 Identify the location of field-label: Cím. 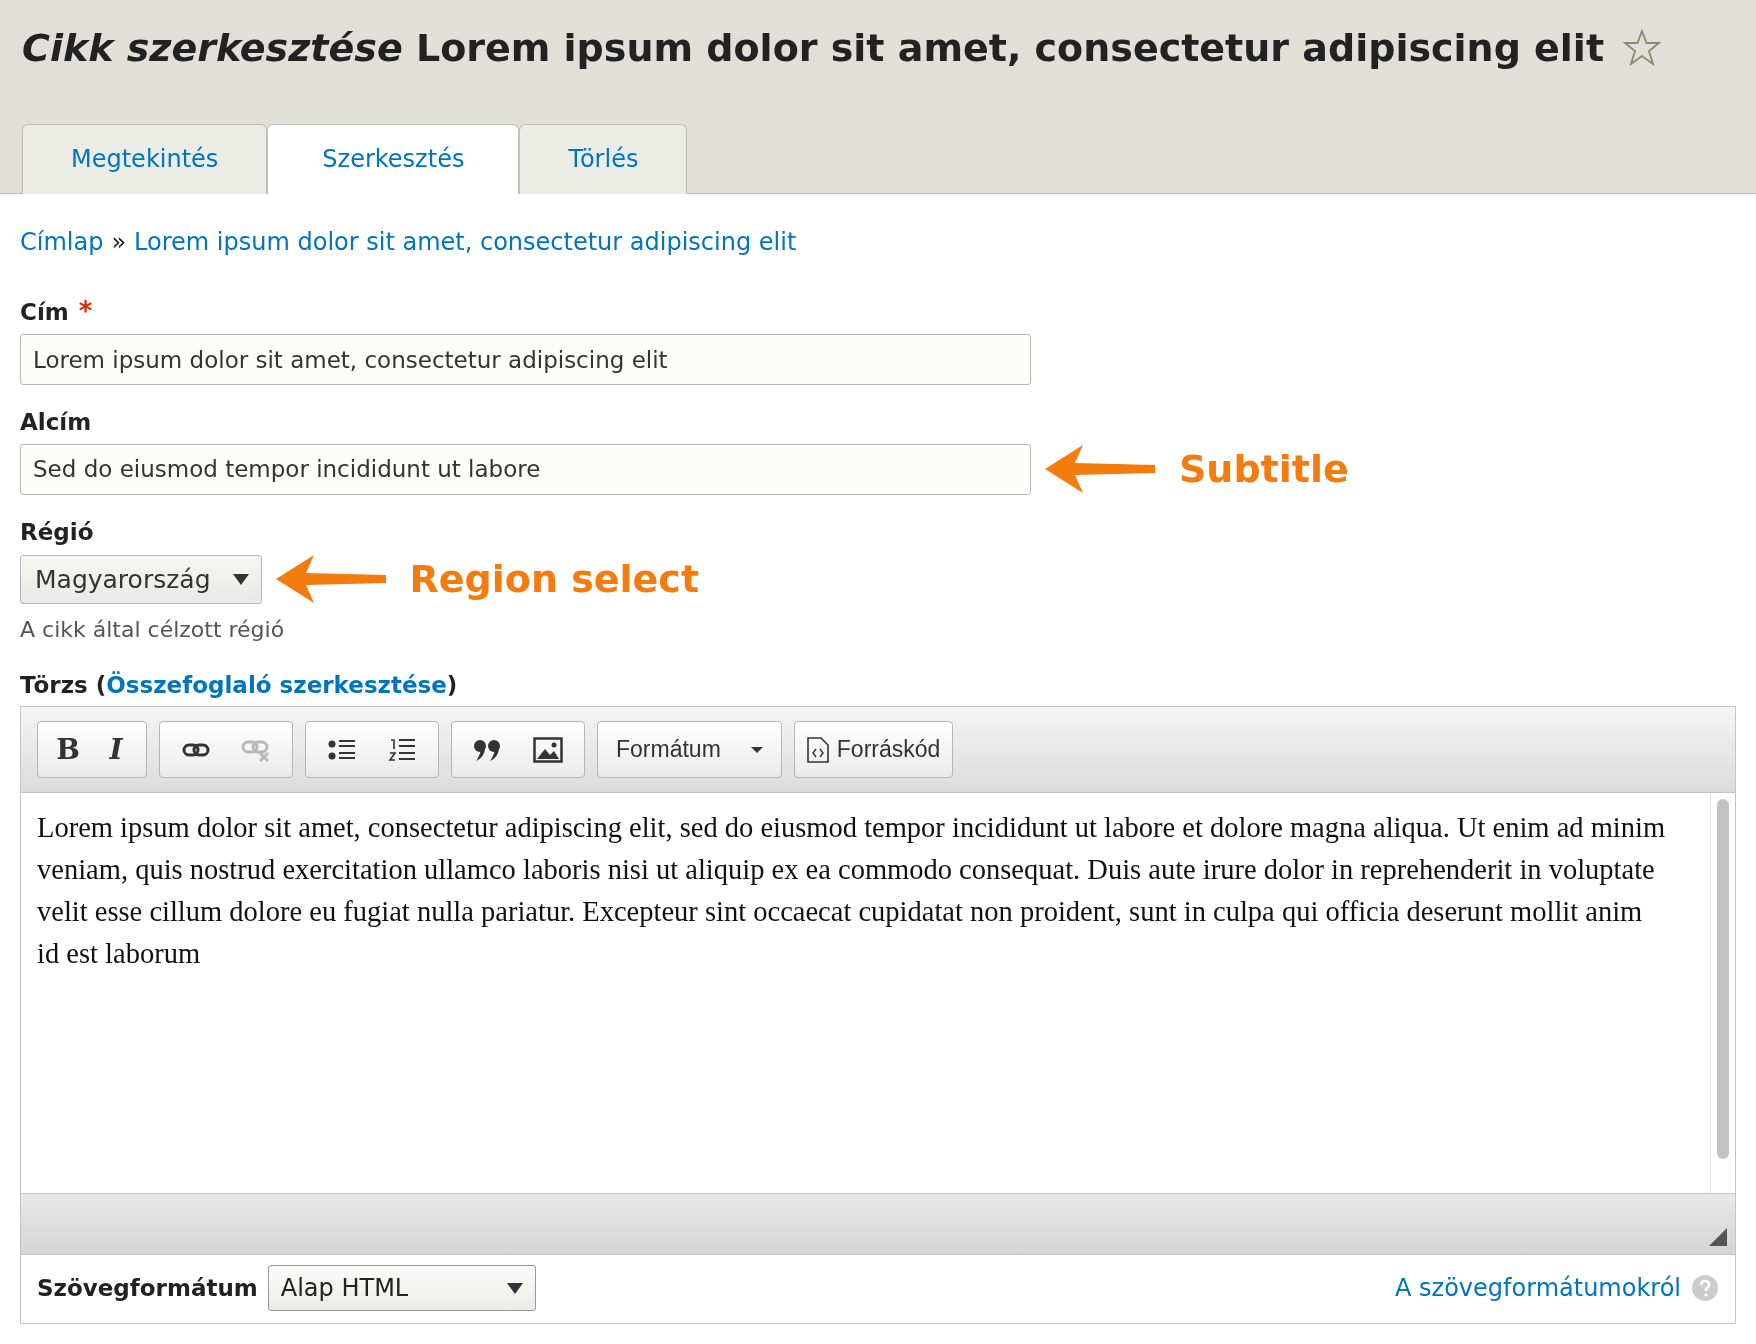
(44, 312).